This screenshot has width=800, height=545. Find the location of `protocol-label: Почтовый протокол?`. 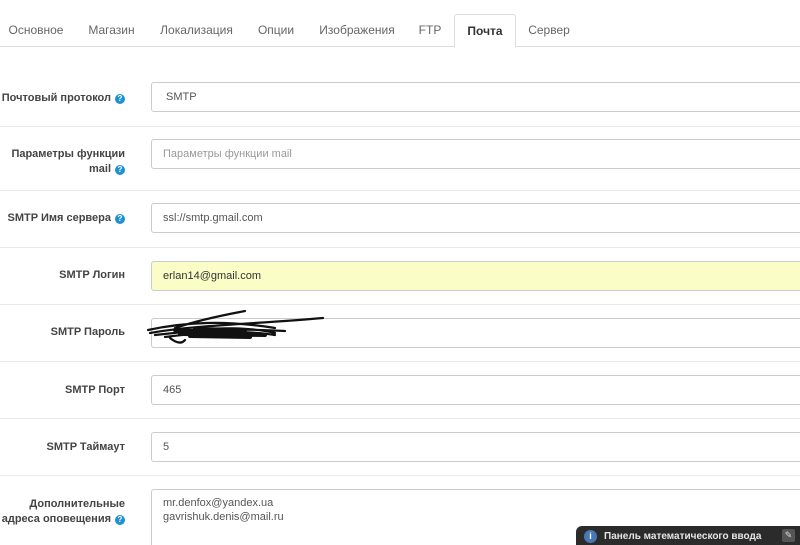

protocol-label: Почтовый протокол? is located at coordinates (63, 98).